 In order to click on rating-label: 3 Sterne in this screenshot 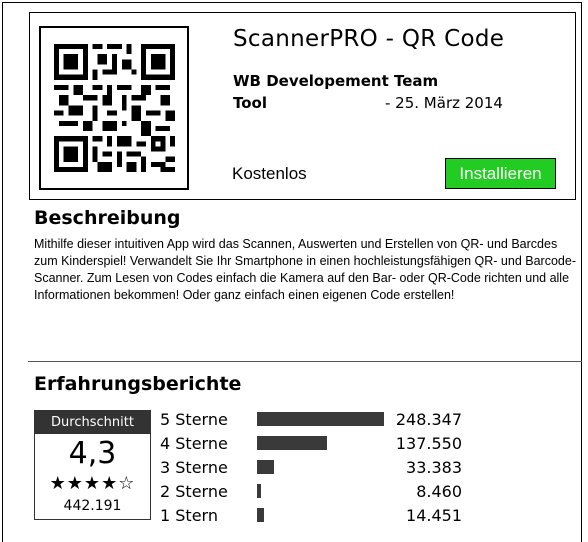, I will do `click(194, 467)`.